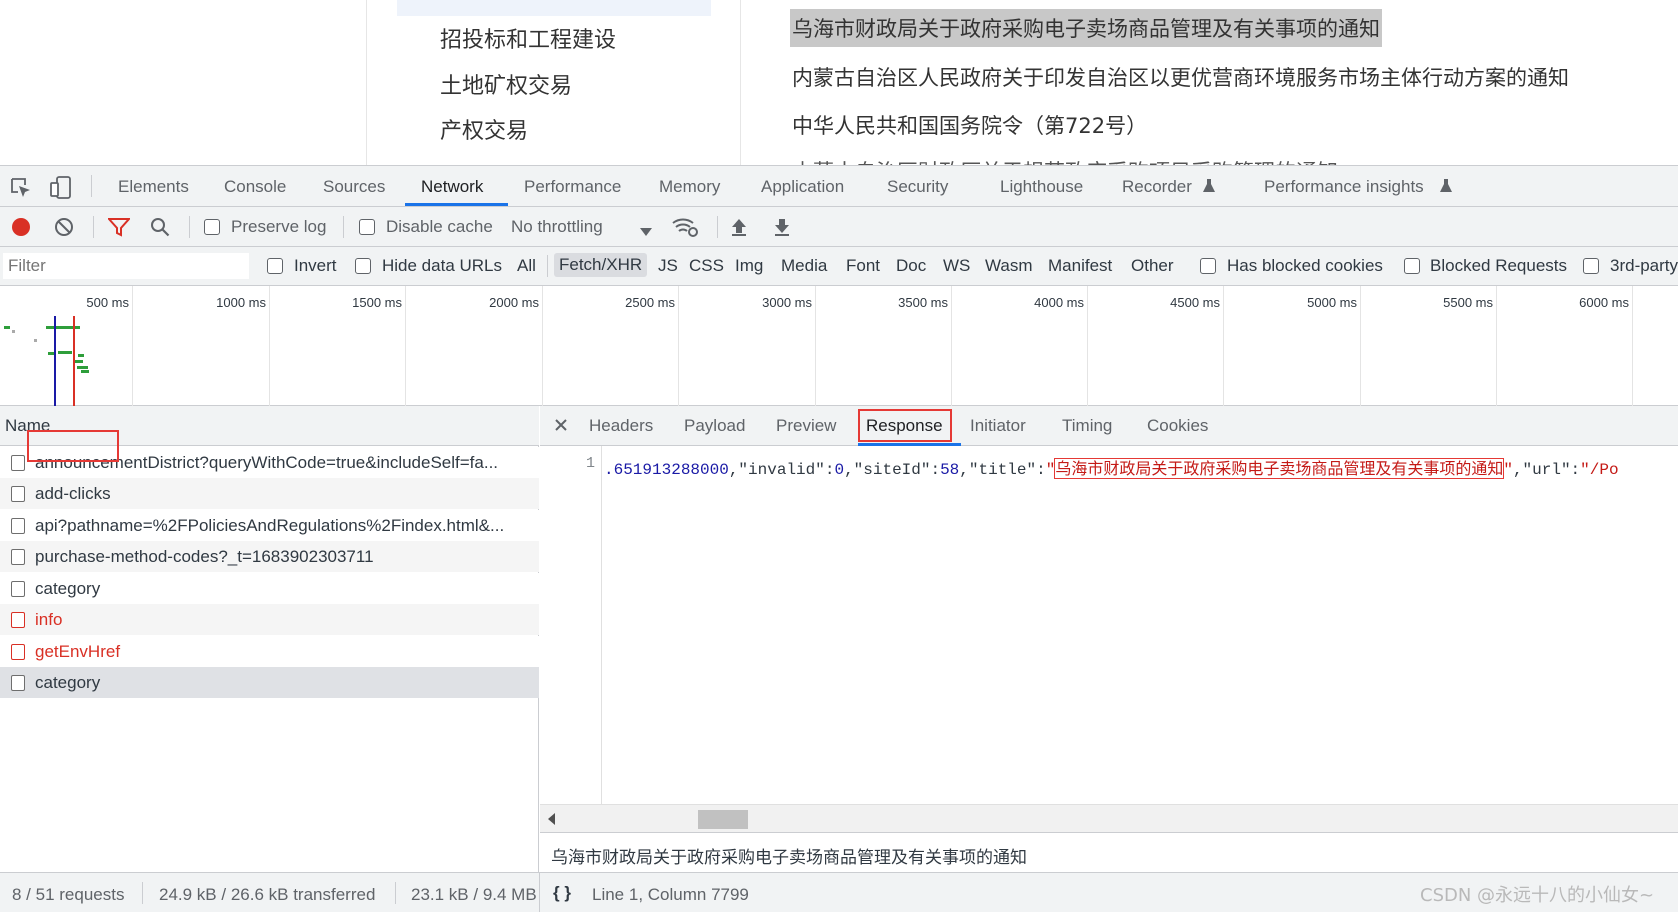 The image size is (1678, 912). I want to click on search-icon, so click(160, 229).